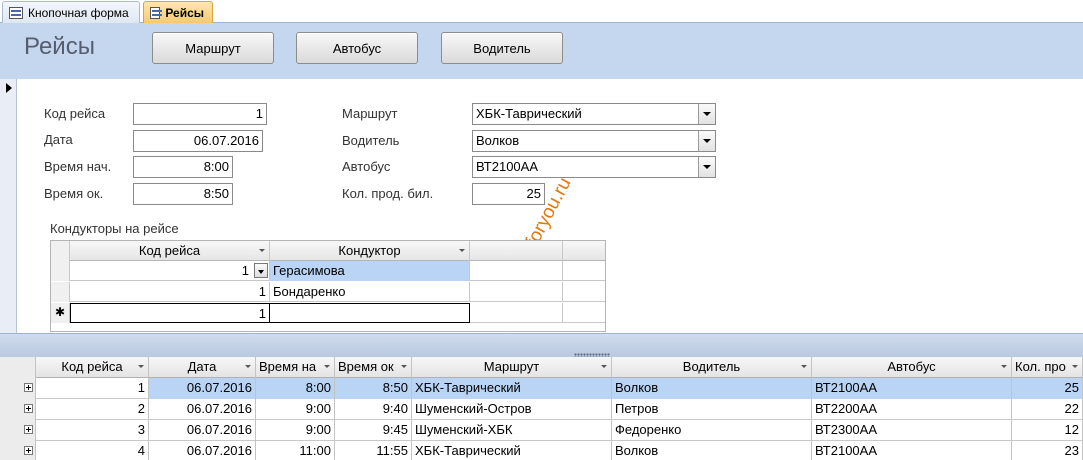 The image size is (1083, 460). What do you see at coordinates (183, 167) in the screenshot?
I see `start-time-field: 8:00` at bounding box center [183, 167].